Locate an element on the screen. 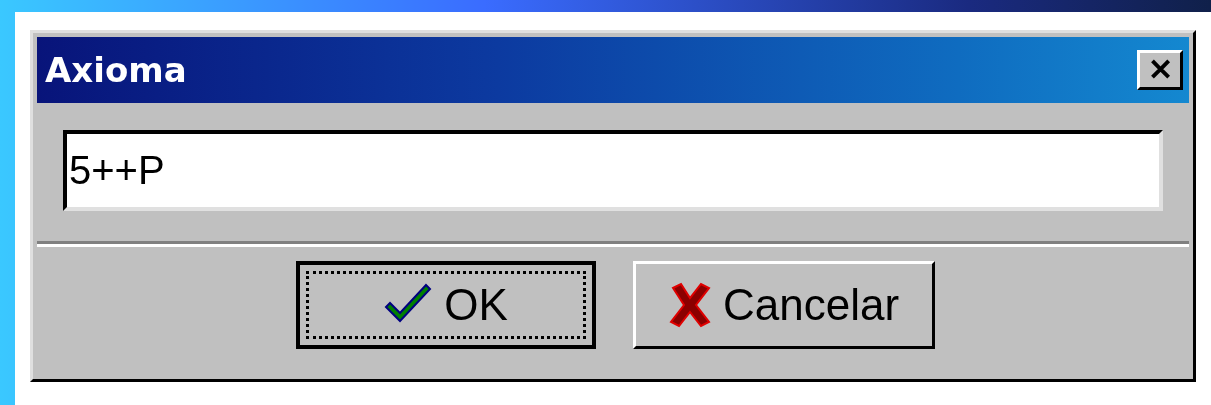 This screenshot has width=1211, height=405. close-button: ✕ is located at coordinates (1160, 70).